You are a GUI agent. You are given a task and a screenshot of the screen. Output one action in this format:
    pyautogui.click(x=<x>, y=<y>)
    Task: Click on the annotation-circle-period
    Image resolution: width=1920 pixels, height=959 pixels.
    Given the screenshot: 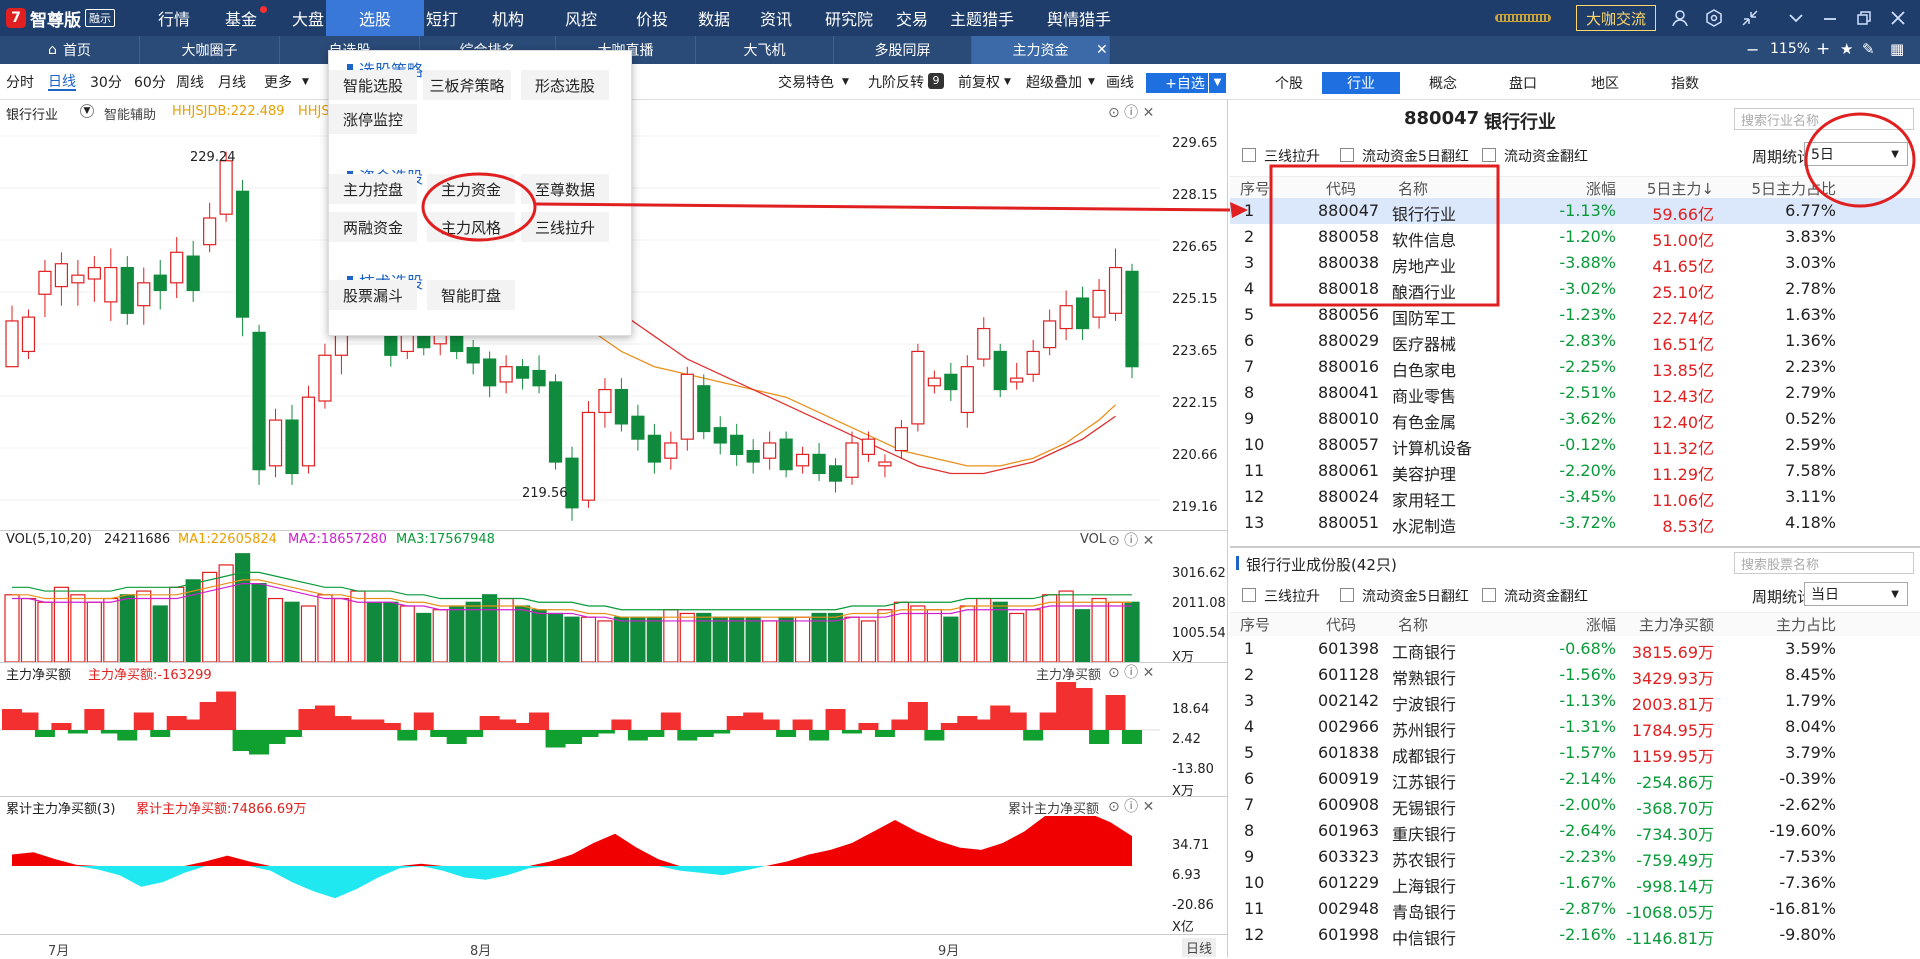 What is the action you would take?
    pyautogui.click(x=1860, y=160)
    